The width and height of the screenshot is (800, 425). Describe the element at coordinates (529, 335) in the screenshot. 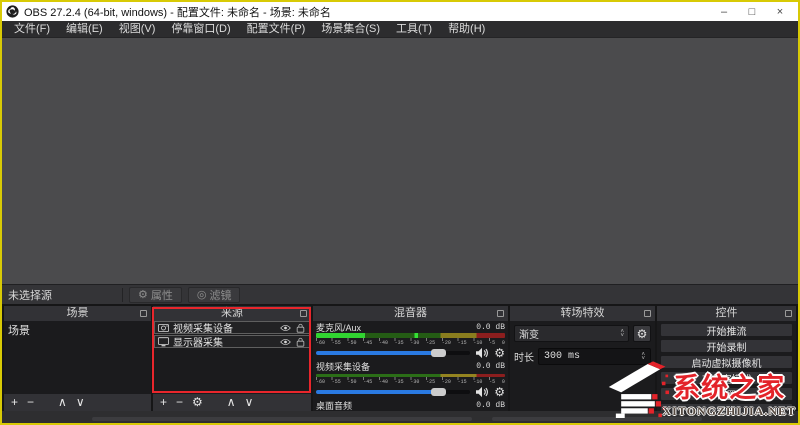

I see `transition-selected-value: 渐变` at that location.